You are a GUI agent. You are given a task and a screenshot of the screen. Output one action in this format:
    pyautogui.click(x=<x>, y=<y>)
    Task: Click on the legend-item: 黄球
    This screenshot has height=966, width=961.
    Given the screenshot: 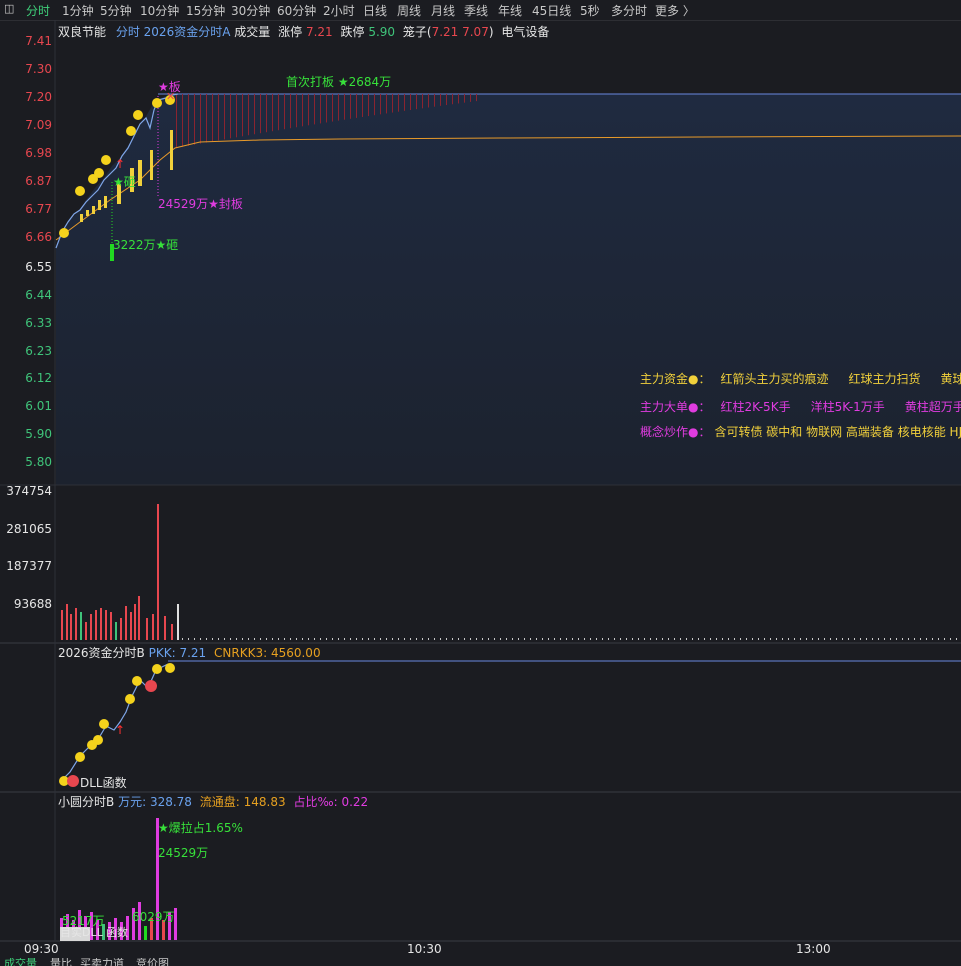 What is the action you would take?
    pyautogui.click(x=950, y=379)
    